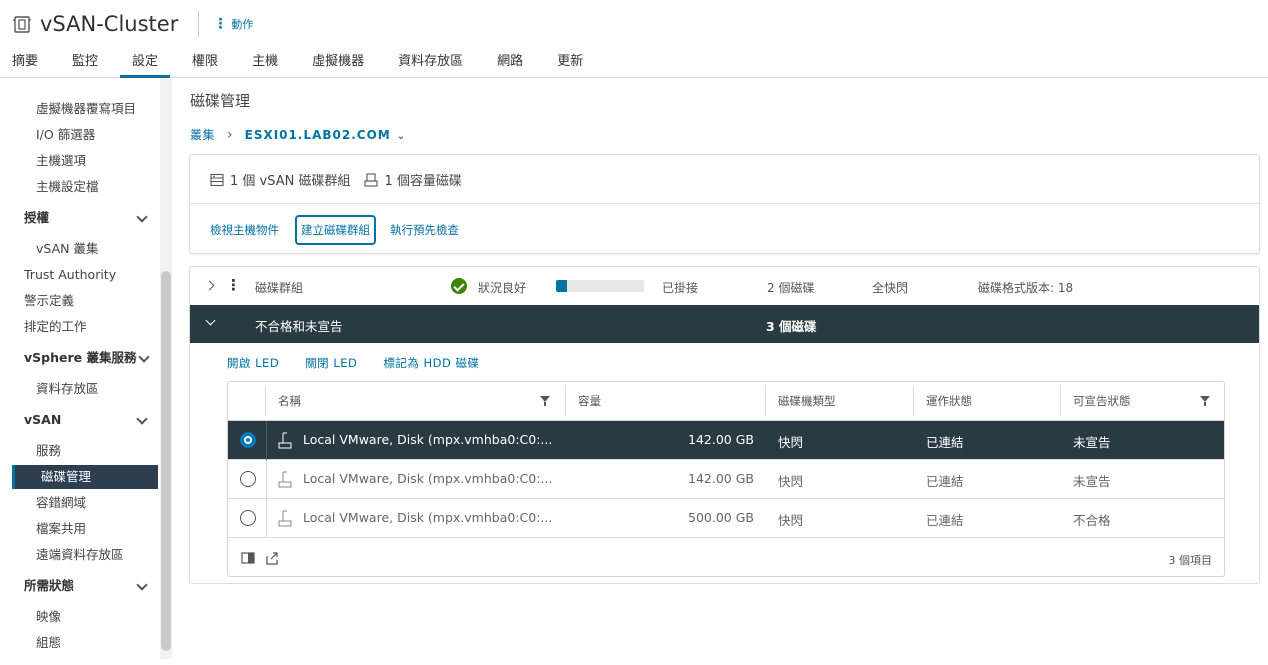 The width and height of the screenshot is (1268, 665). What do you see at coordinates (248, 558) in the screenshot?
I see `column-toggle-icon` at bounding box center [248, 558].